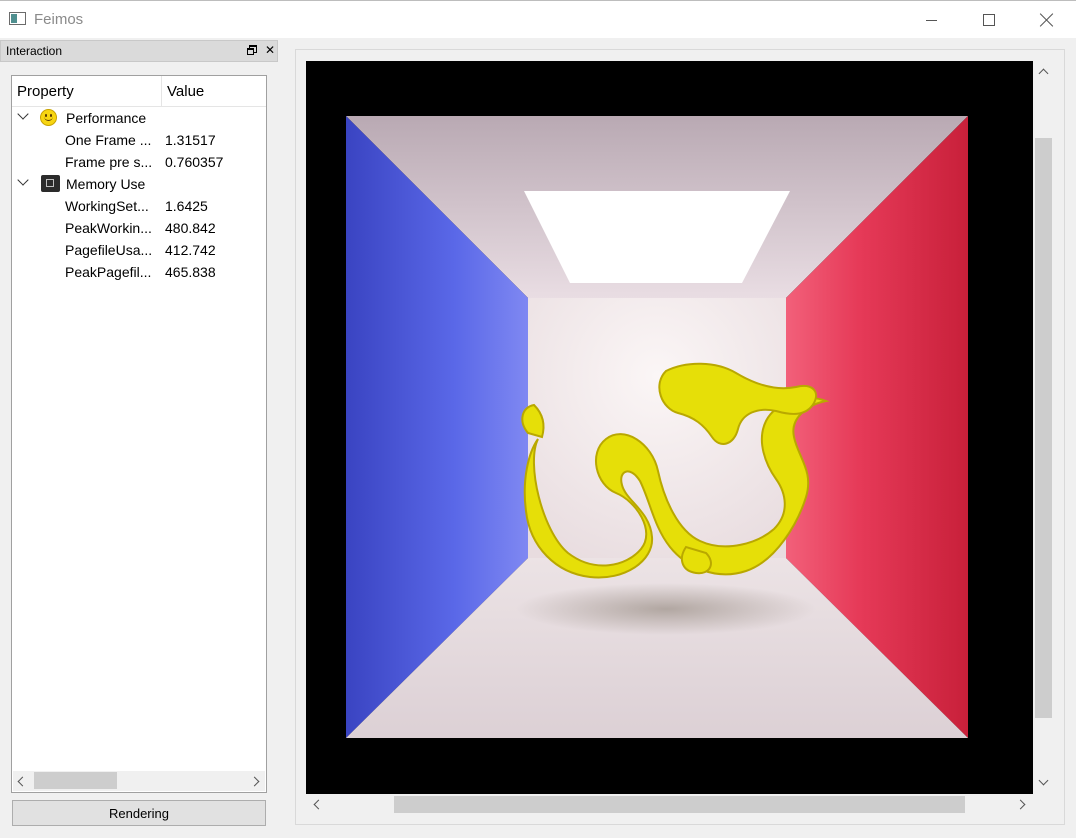 This screenshot has height=838, width=1076. Describe the element at coordinates (186, 206) in the screenshot. I see `property-value: 1.6425` at that location.